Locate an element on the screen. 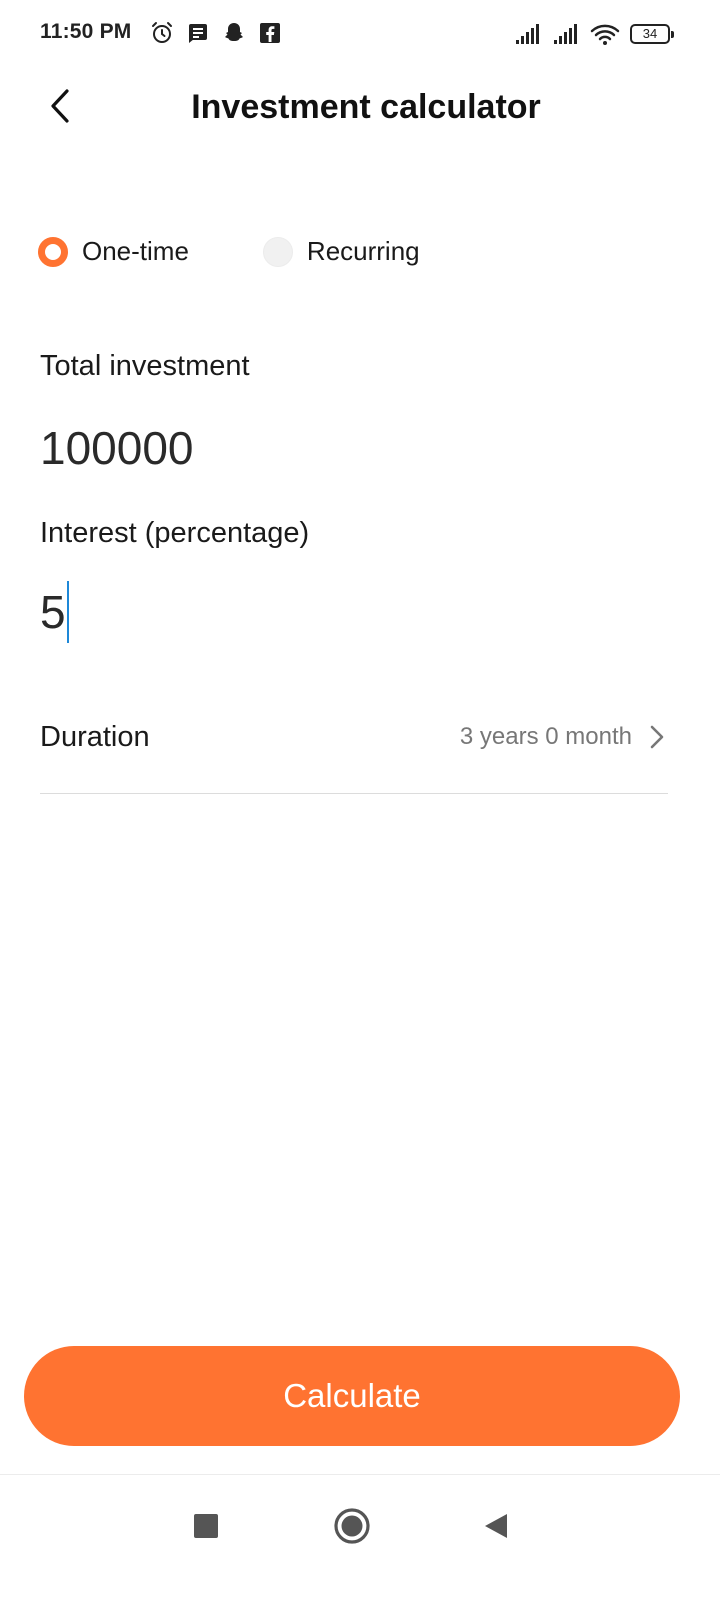 This screenshot has height=1600, width=720. total-investment-value: 100000 is located at coordinates (117, 448).